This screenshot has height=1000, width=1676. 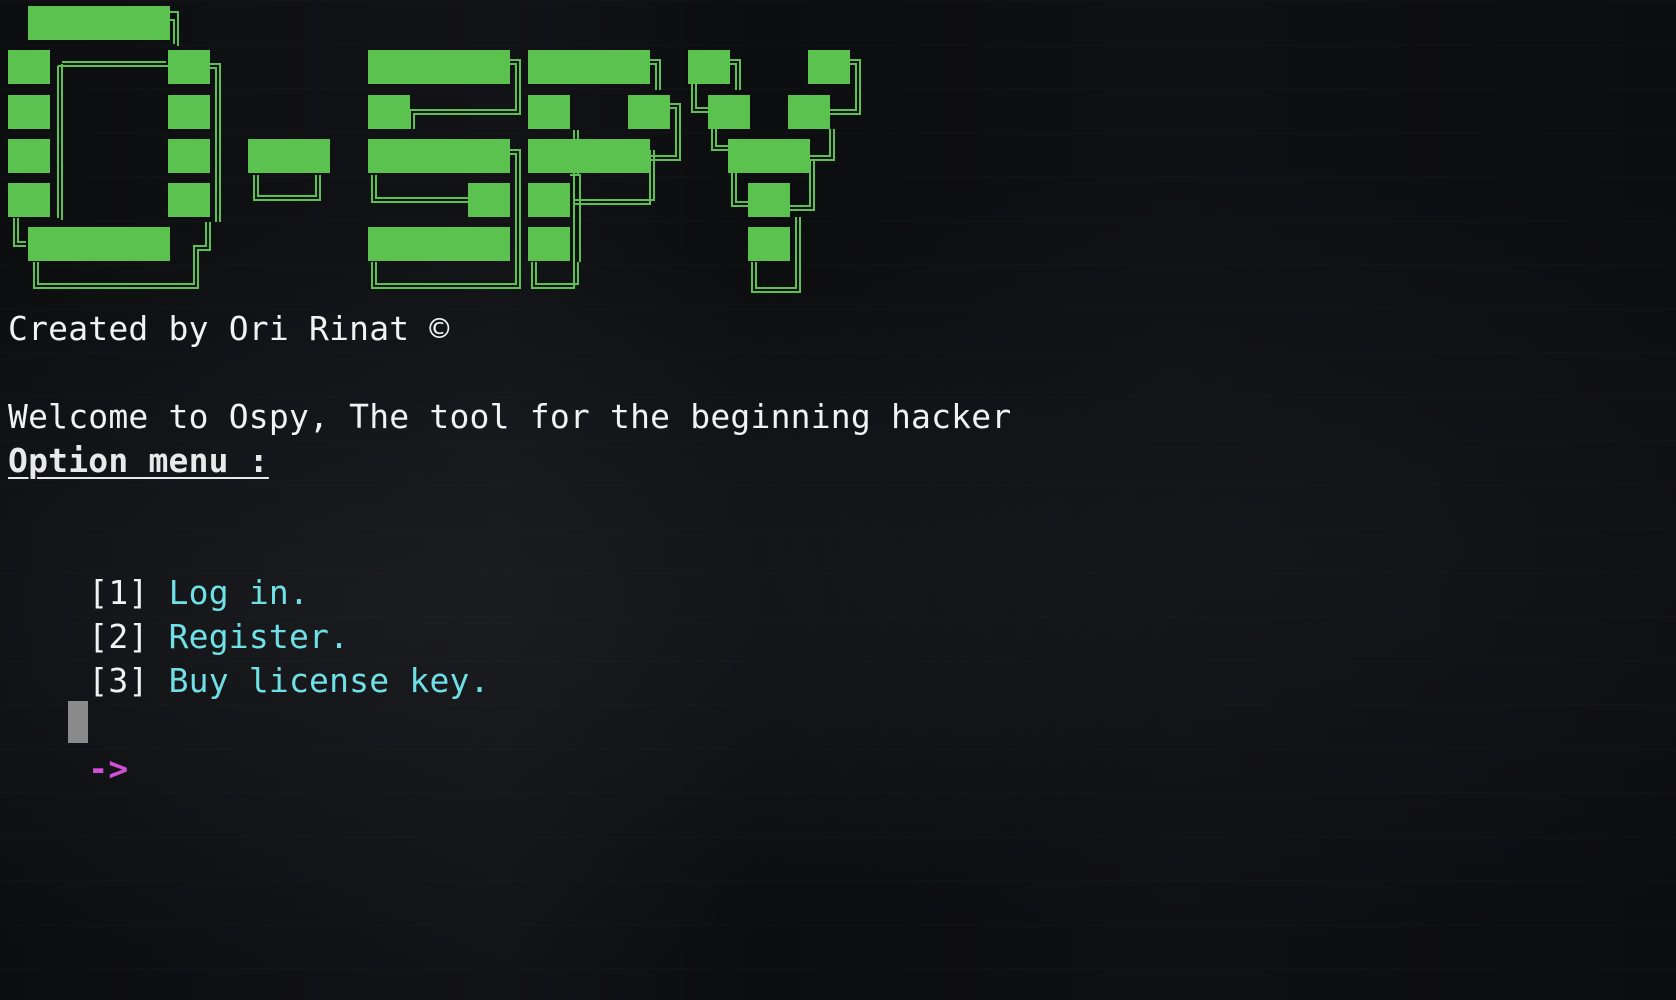 I want to click on option-menu-title: Option menu :, so click(x=138, y=460).